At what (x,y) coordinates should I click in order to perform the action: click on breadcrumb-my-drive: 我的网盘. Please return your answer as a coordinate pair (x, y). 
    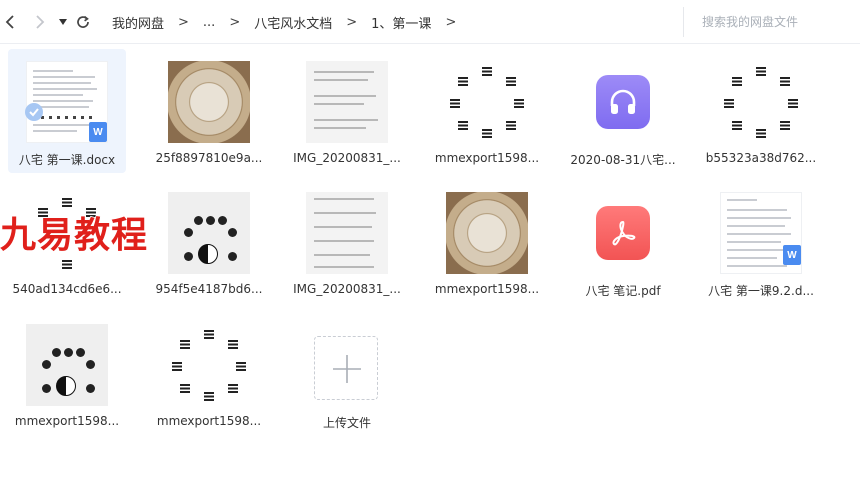
    Looking at the image, I should click on (138, 22).